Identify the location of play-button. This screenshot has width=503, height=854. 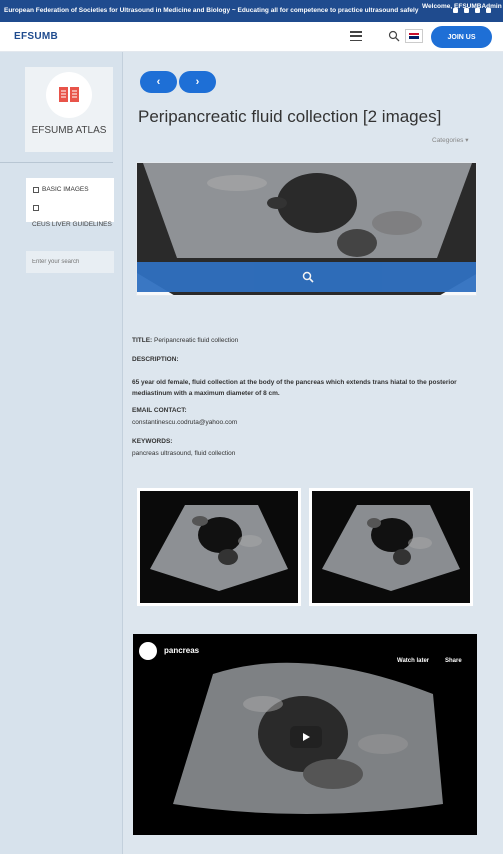
(306, 737).